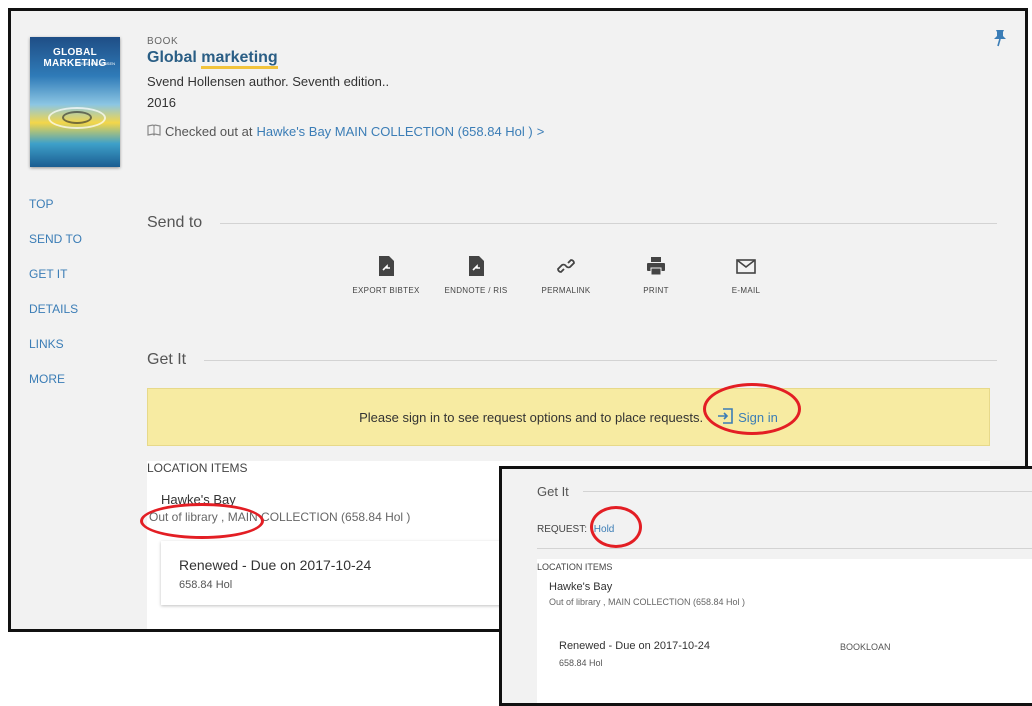 The width and height of the screenshot is (1032, 706). What do you see at coordinates (746, 290) in the screenshot?
I see `email-label: E-MAIL` at bounding box center [746, 290].